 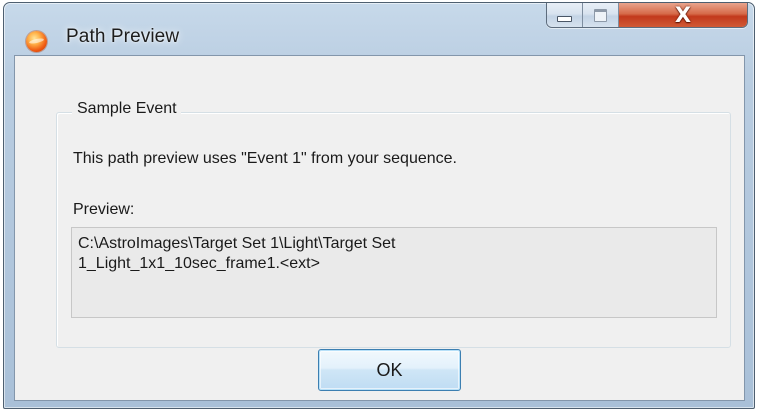 What do you see at coordinates (36, 41) in the screenshot?
I see `app-icon` at bounding box center [36, 41].